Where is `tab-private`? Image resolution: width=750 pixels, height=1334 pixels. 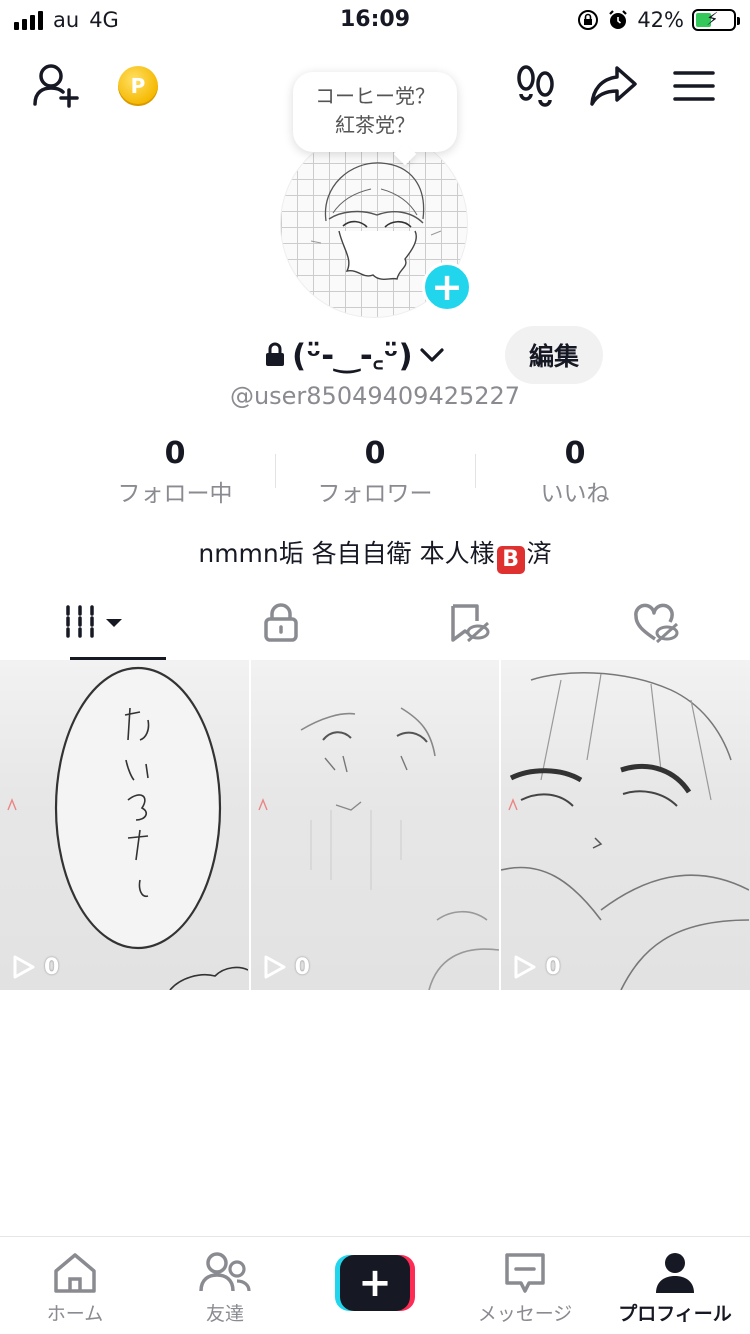 tab-private is located at coordinates (282, 623).